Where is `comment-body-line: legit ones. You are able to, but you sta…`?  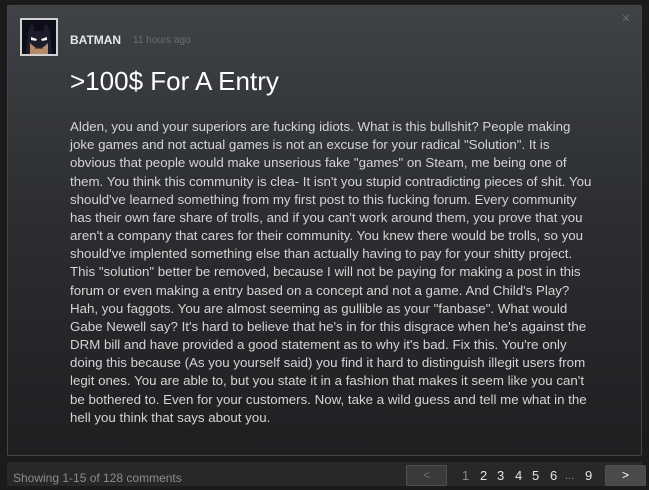 comment-body-line: legit ones. You are able to, but you sta… is located at coordinates (327, 381).